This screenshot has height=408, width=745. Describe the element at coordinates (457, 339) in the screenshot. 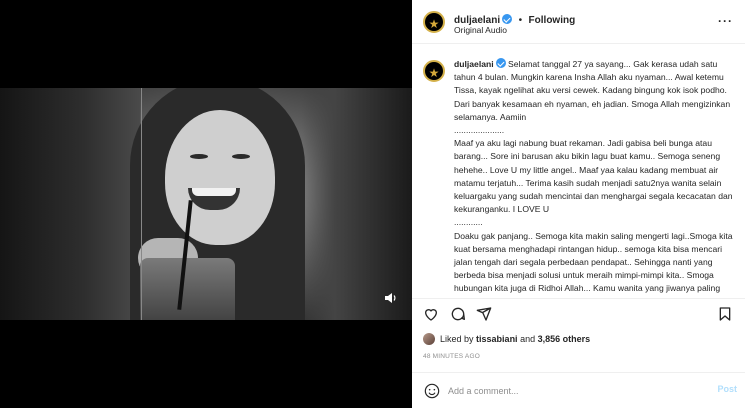

I see `likes-prefix: Liked by` at that location.